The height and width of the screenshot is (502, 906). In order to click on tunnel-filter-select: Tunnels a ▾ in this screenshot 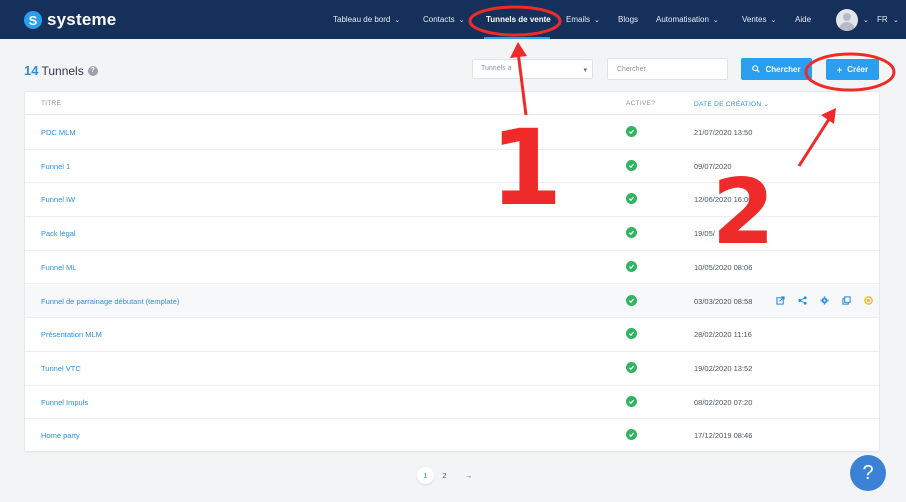, I will do `click(532, 69)`.